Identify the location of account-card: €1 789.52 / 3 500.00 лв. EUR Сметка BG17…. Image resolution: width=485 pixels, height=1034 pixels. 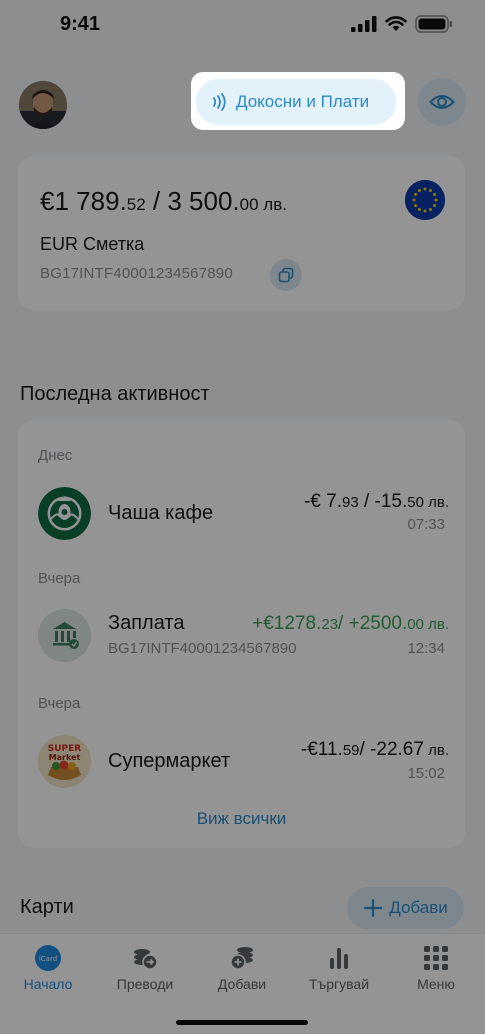
(241, 233).